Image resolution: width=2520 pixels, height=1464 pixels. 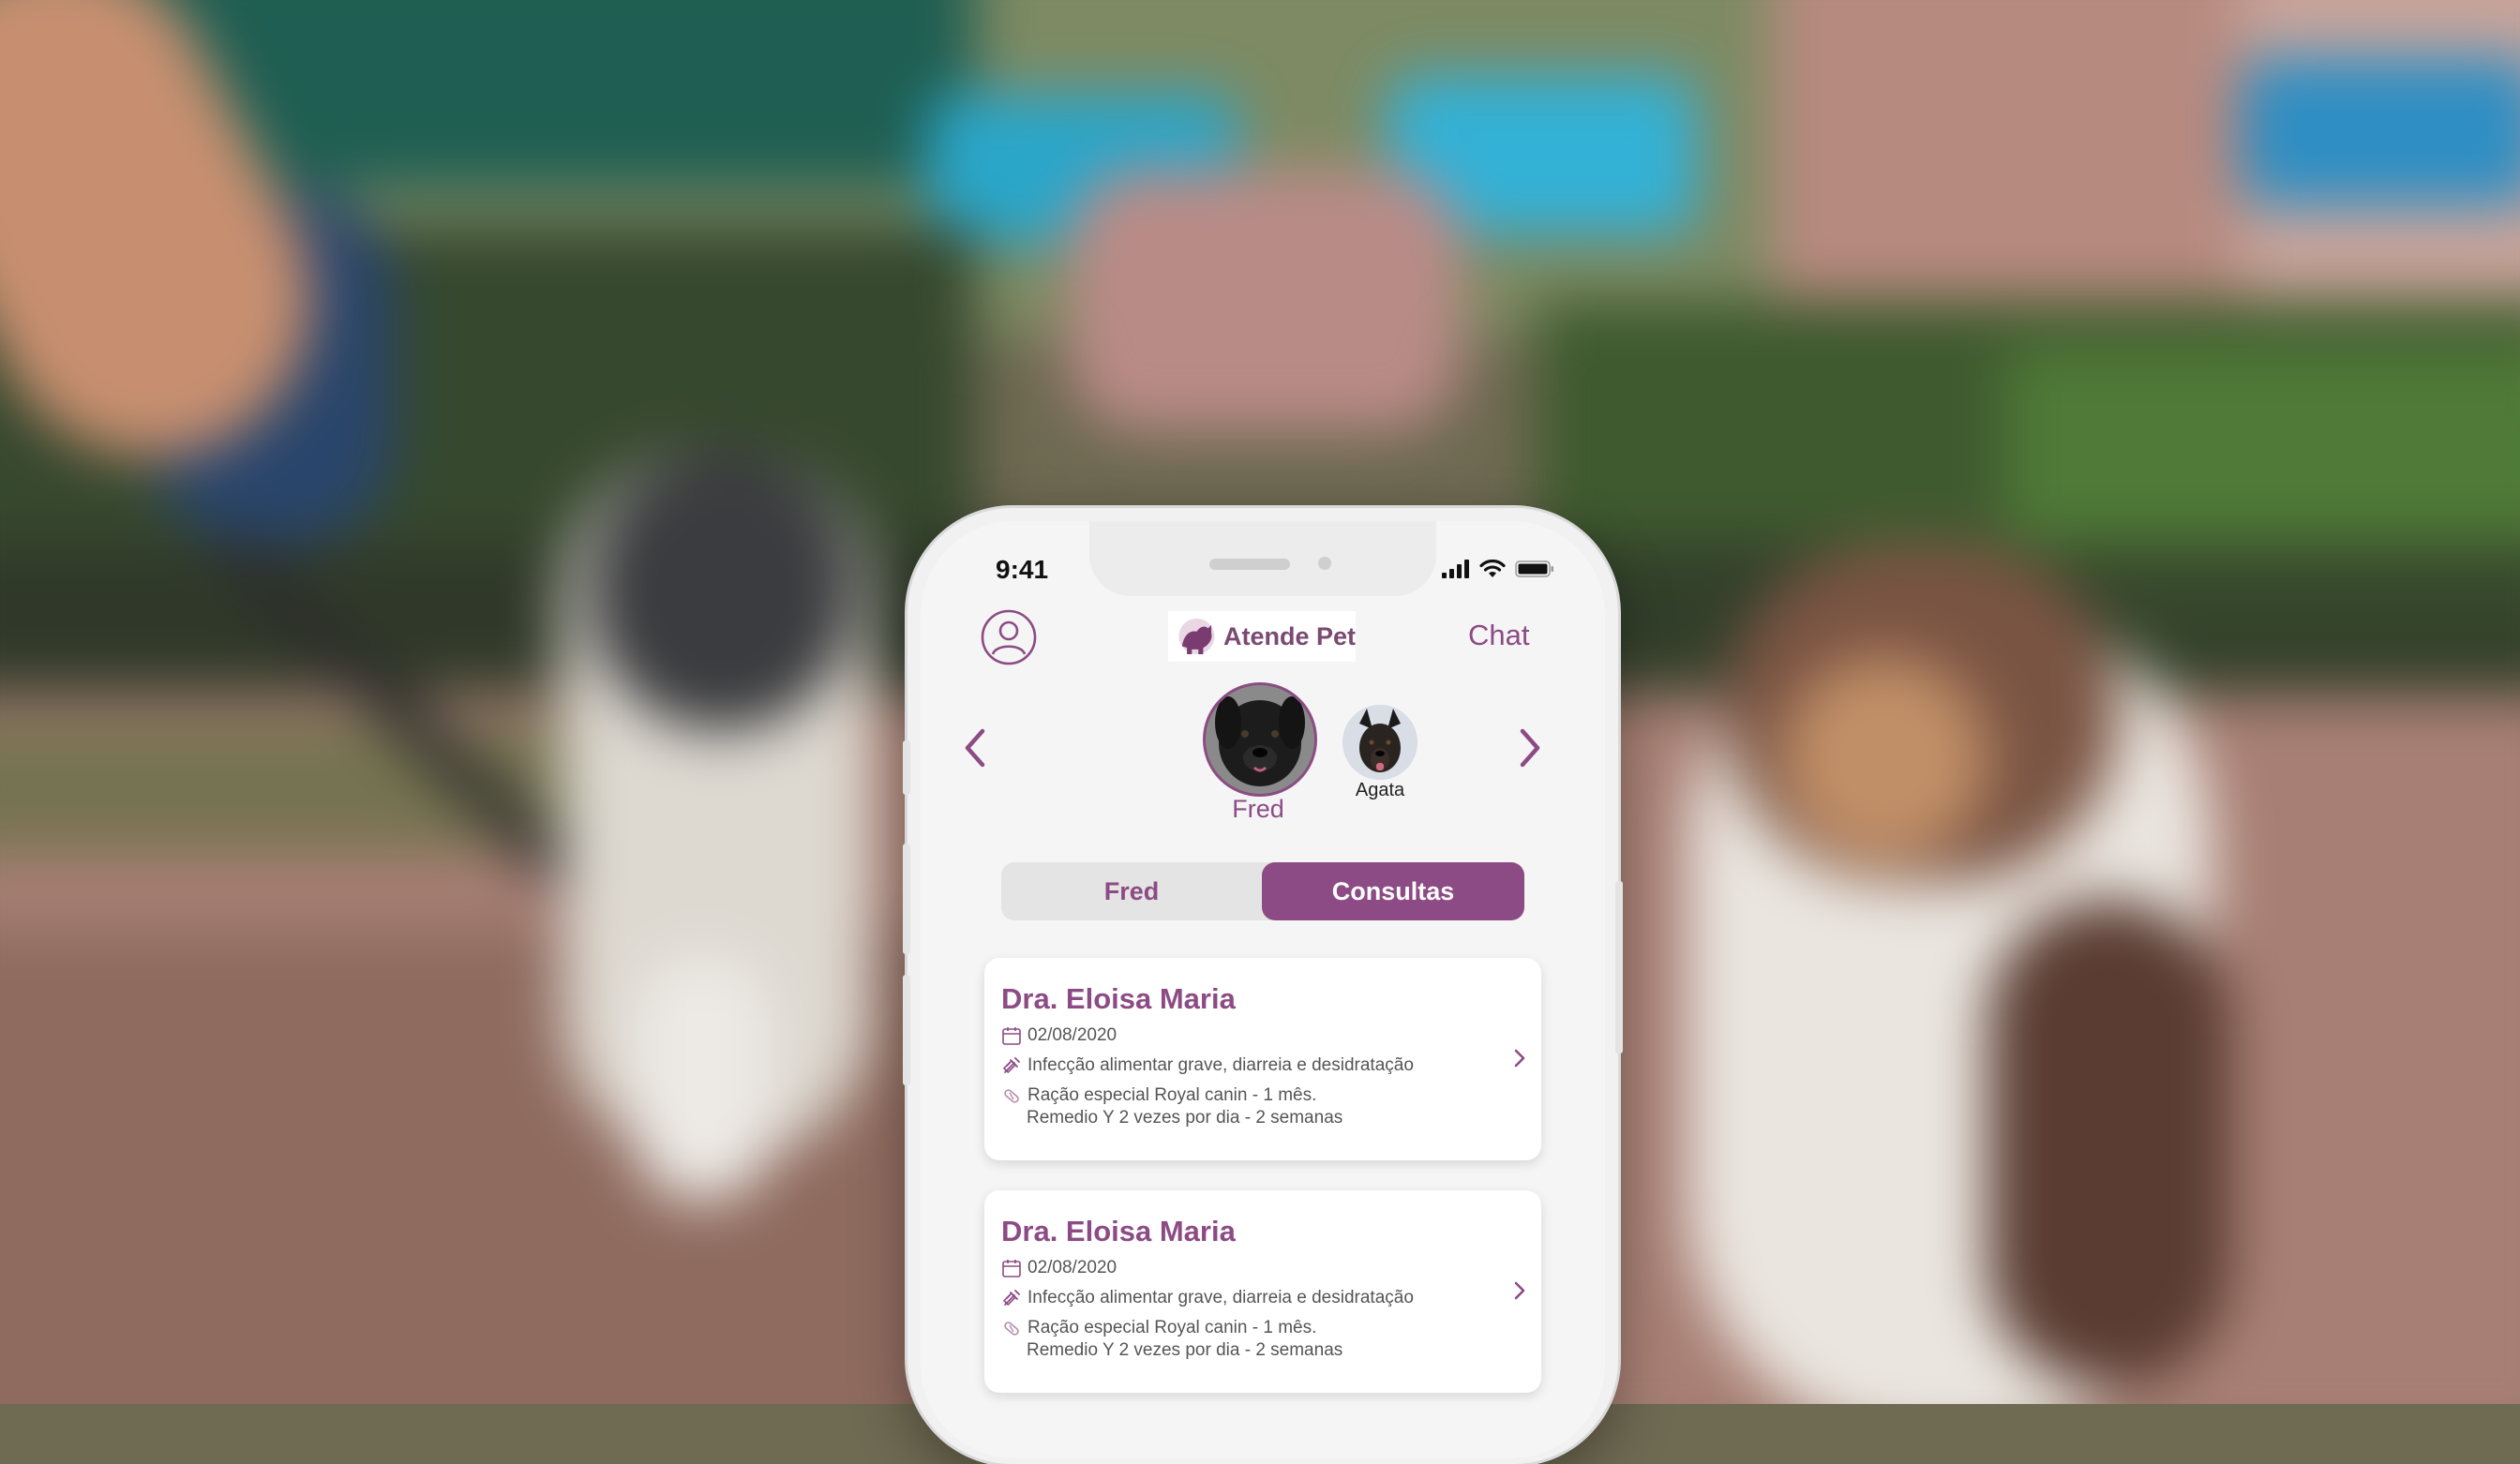 I want to click on app-logo: Atende Pet, so click(x=1262, y=636).